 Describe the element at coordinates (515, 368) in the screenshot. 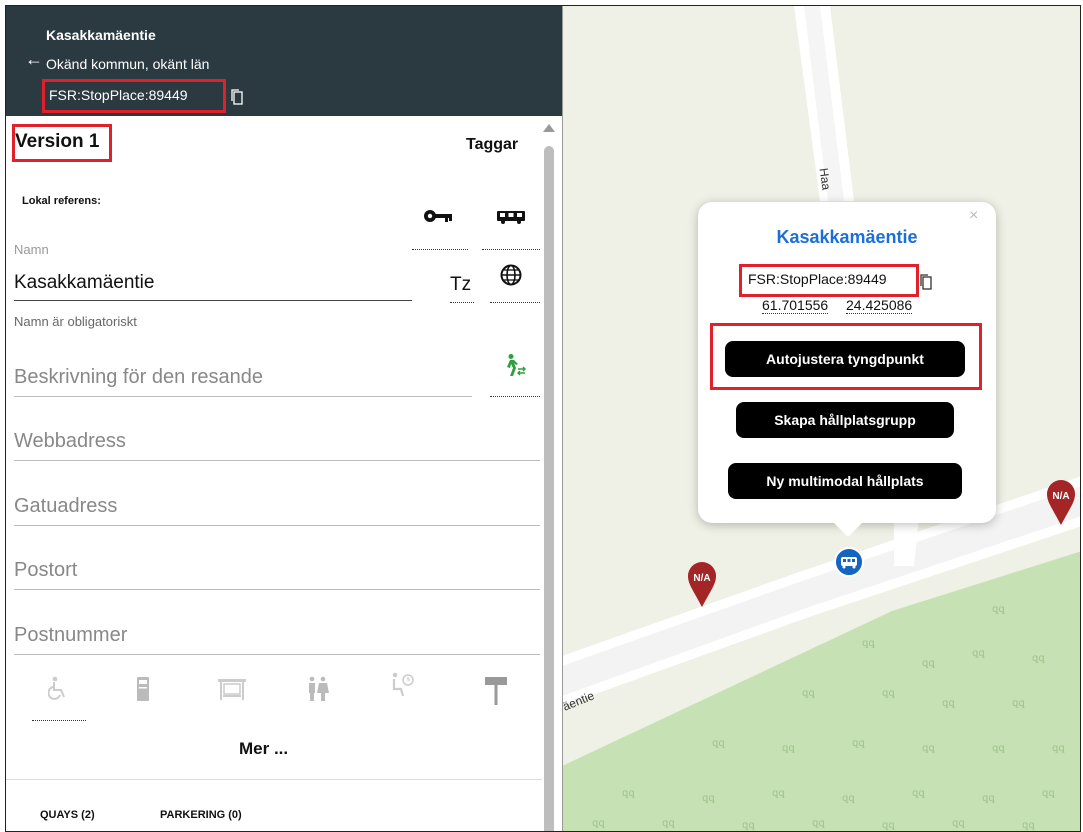

I see `walk-transfer-icon` at that location.